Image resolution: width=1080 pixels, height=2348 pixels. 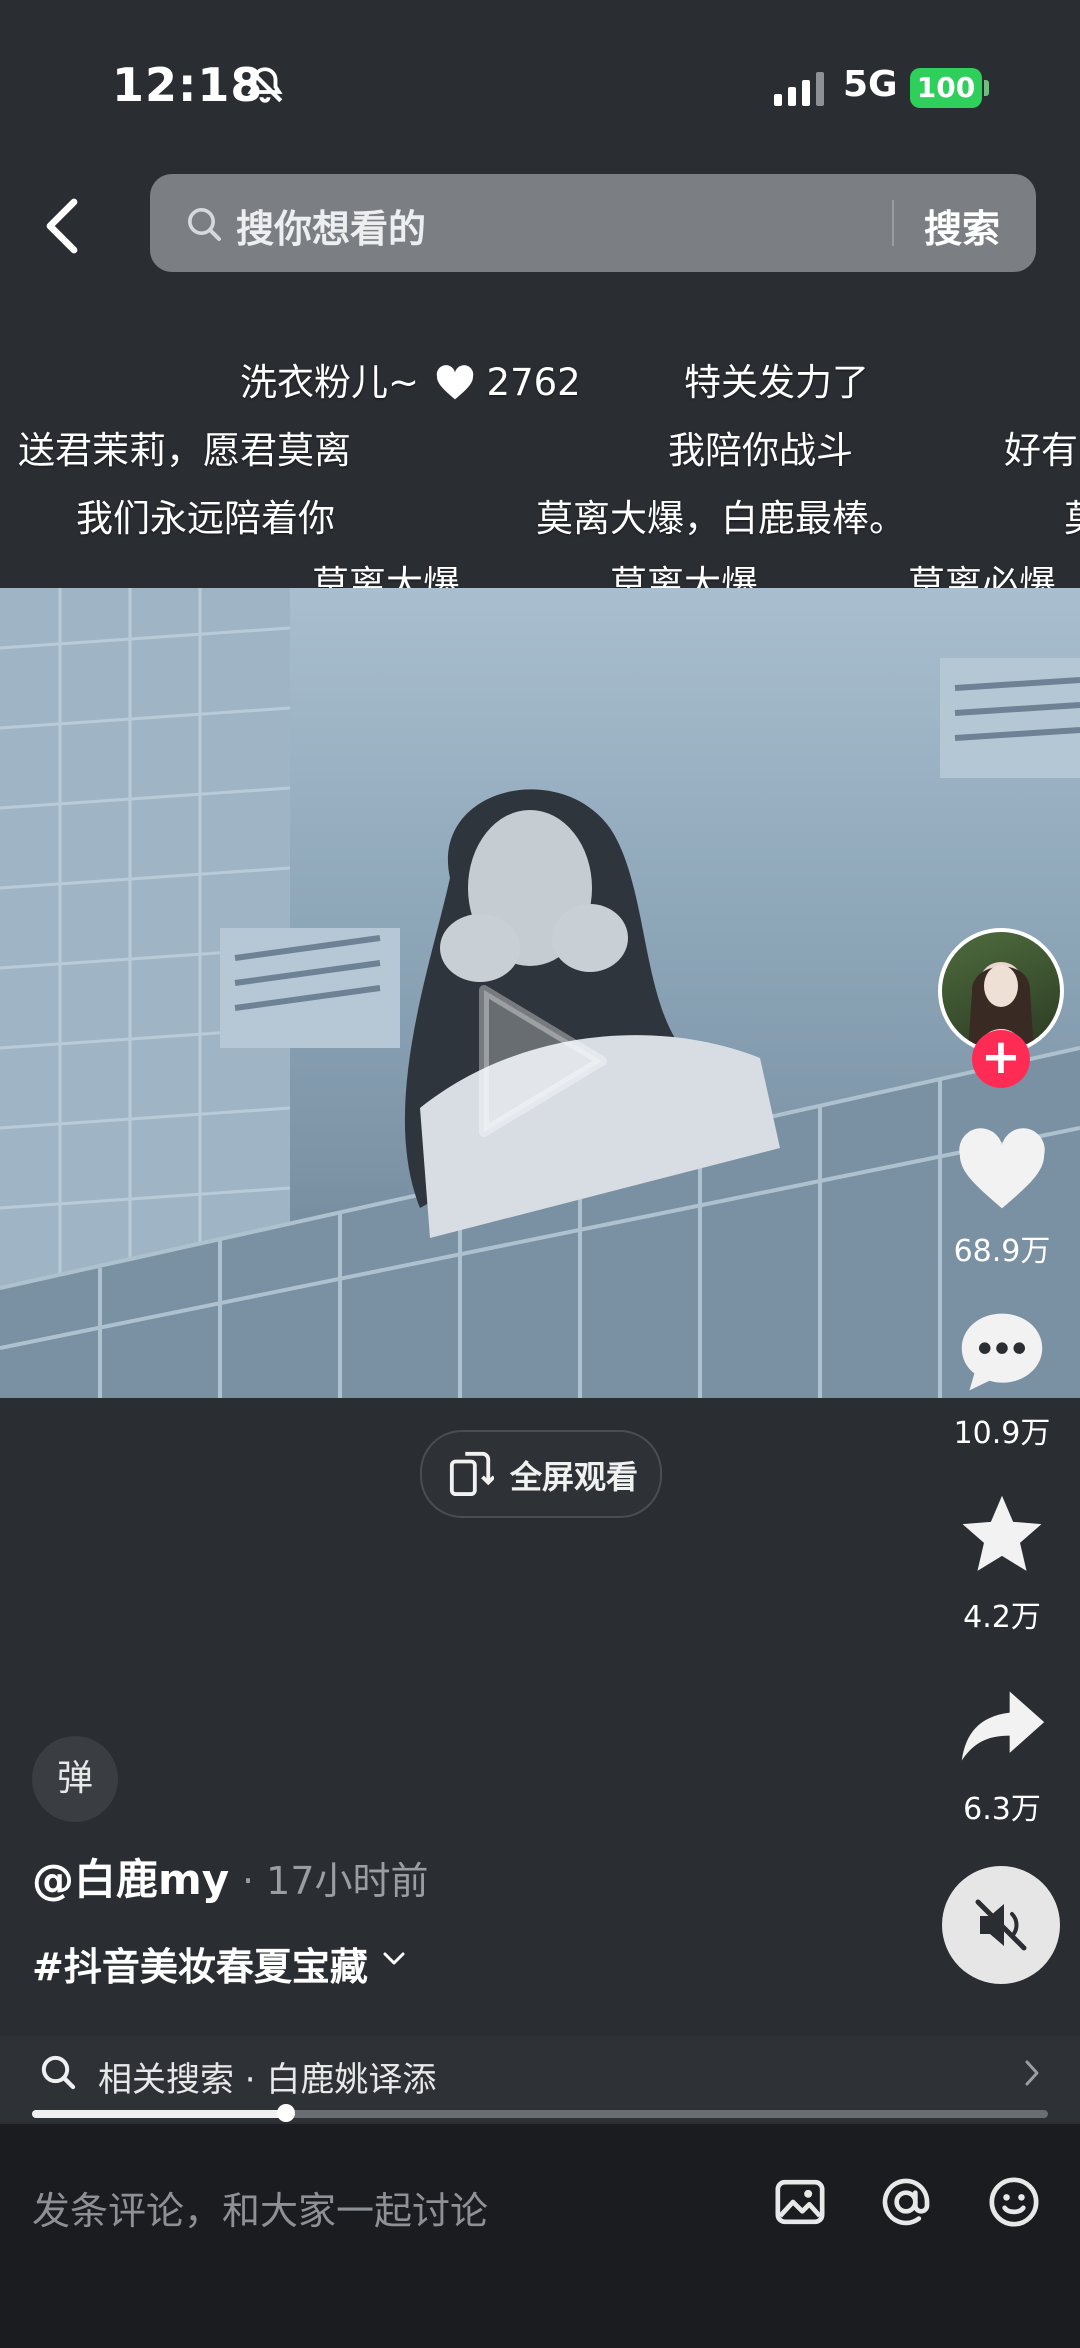 I want to click on chevron-down-icon, so click(x=394, y=1959).